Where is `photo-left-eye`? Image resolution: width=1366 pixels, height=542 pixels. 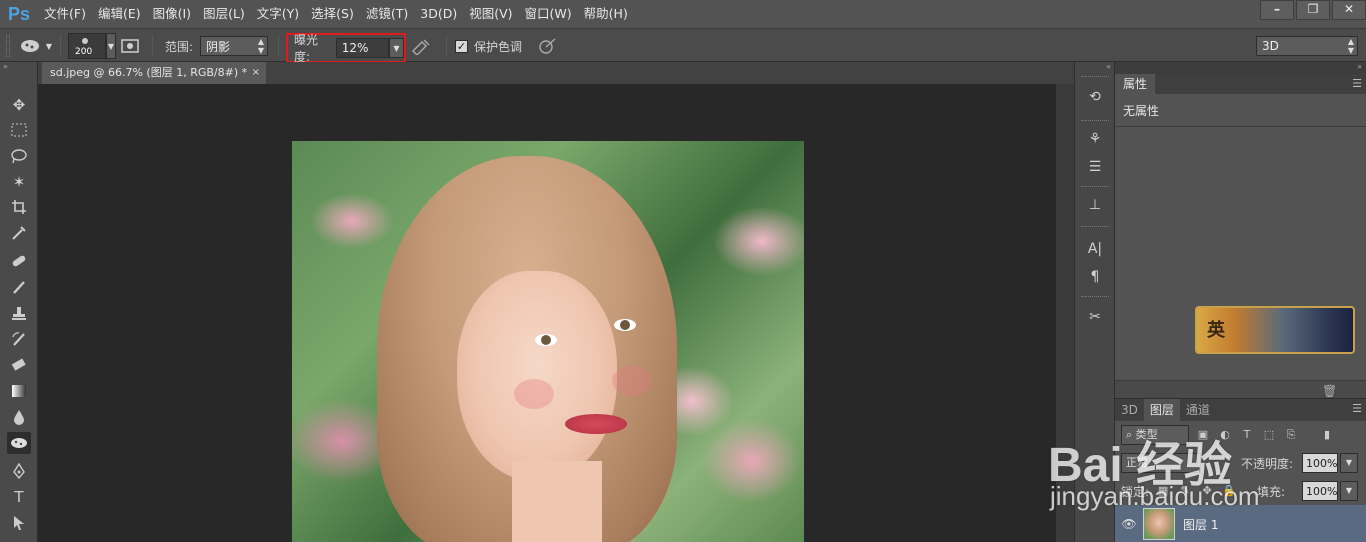
photo-left-eye is located at coordinates (546, 340).